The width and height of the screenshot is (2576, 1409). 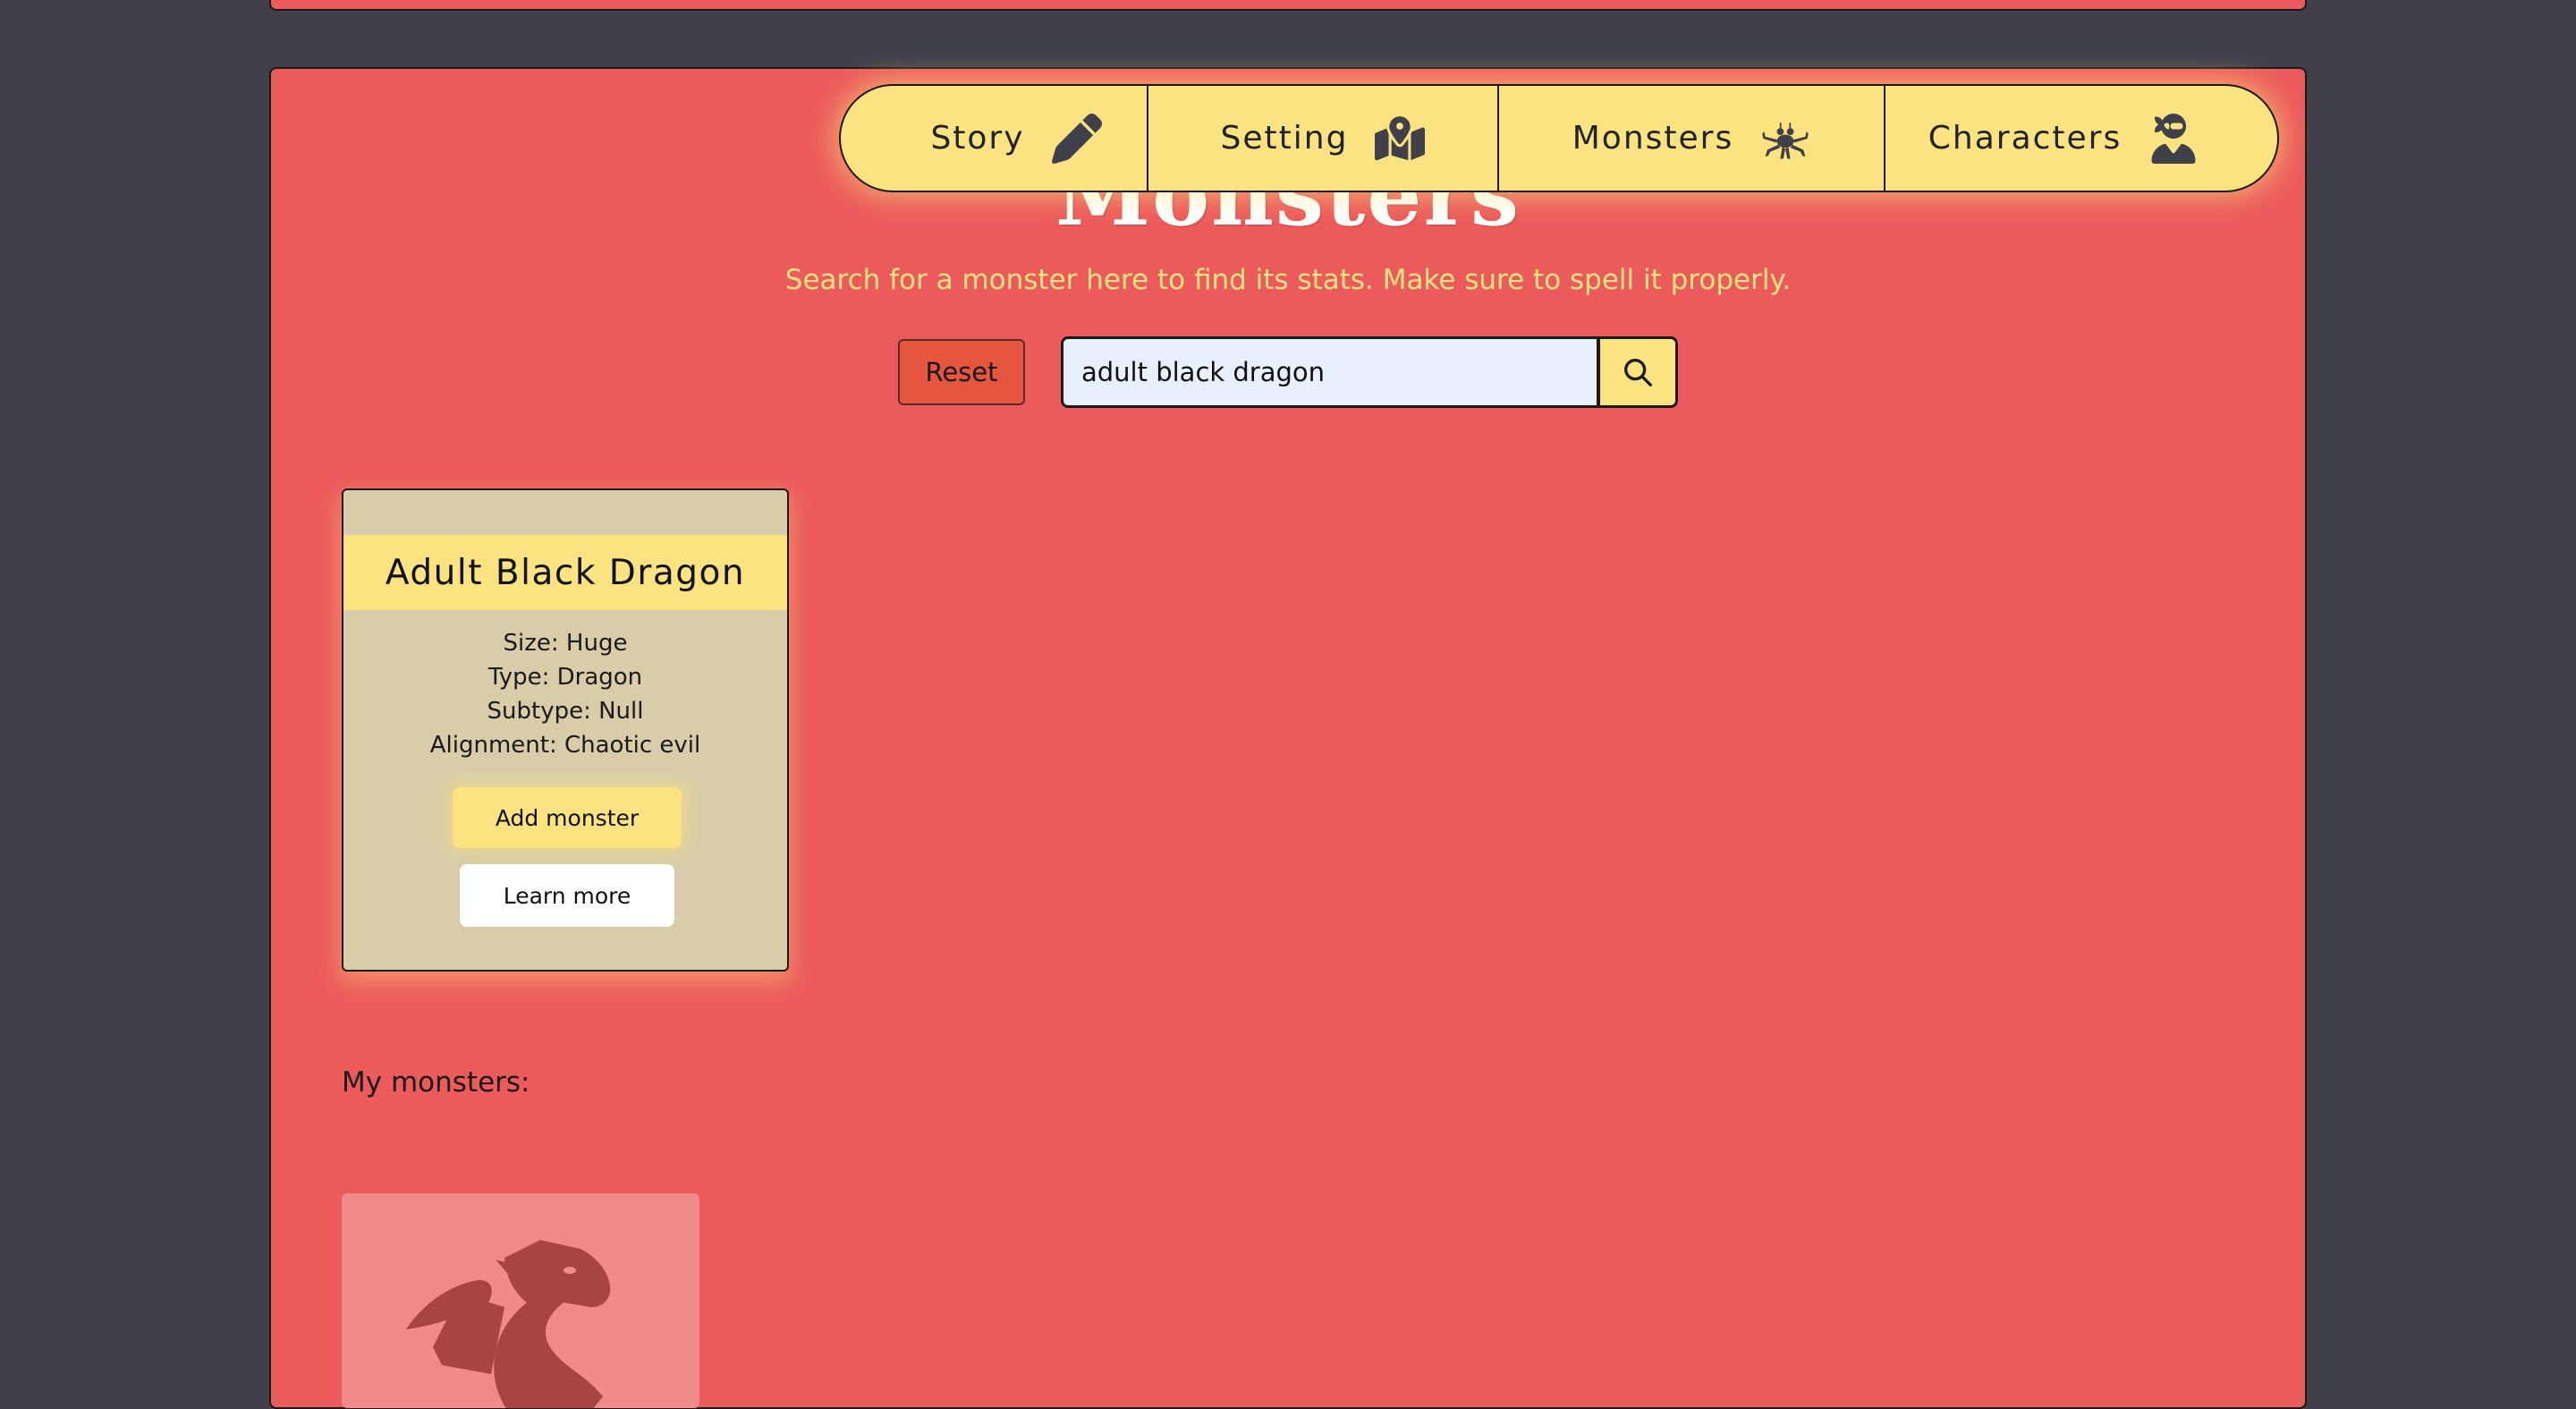 I want to click on nav-item-label: Setting, so click(x=1284, y=139).